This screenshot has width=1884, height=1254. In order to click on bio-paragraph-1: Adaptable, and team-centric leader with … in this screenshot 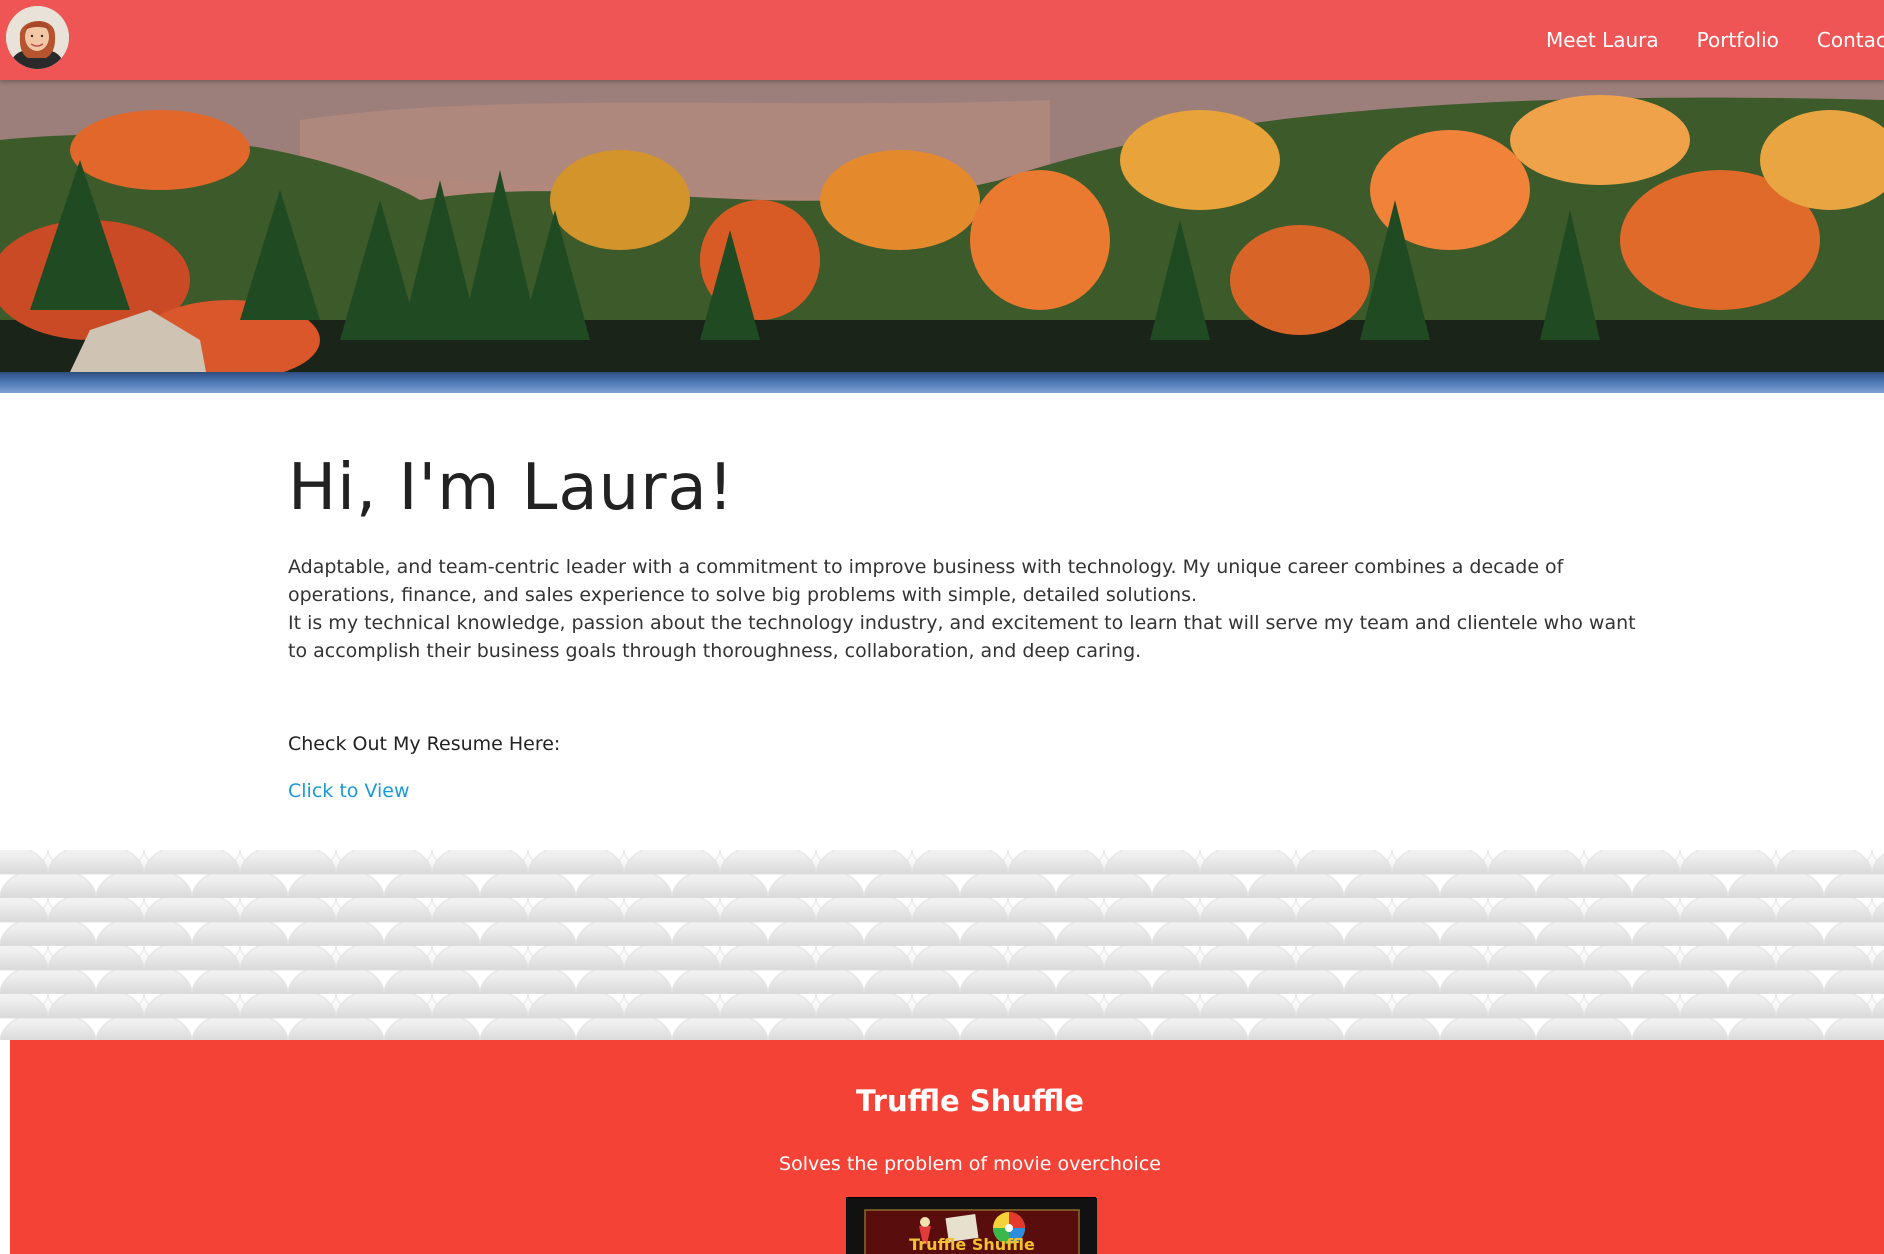, I will do `click(926, 581)`.